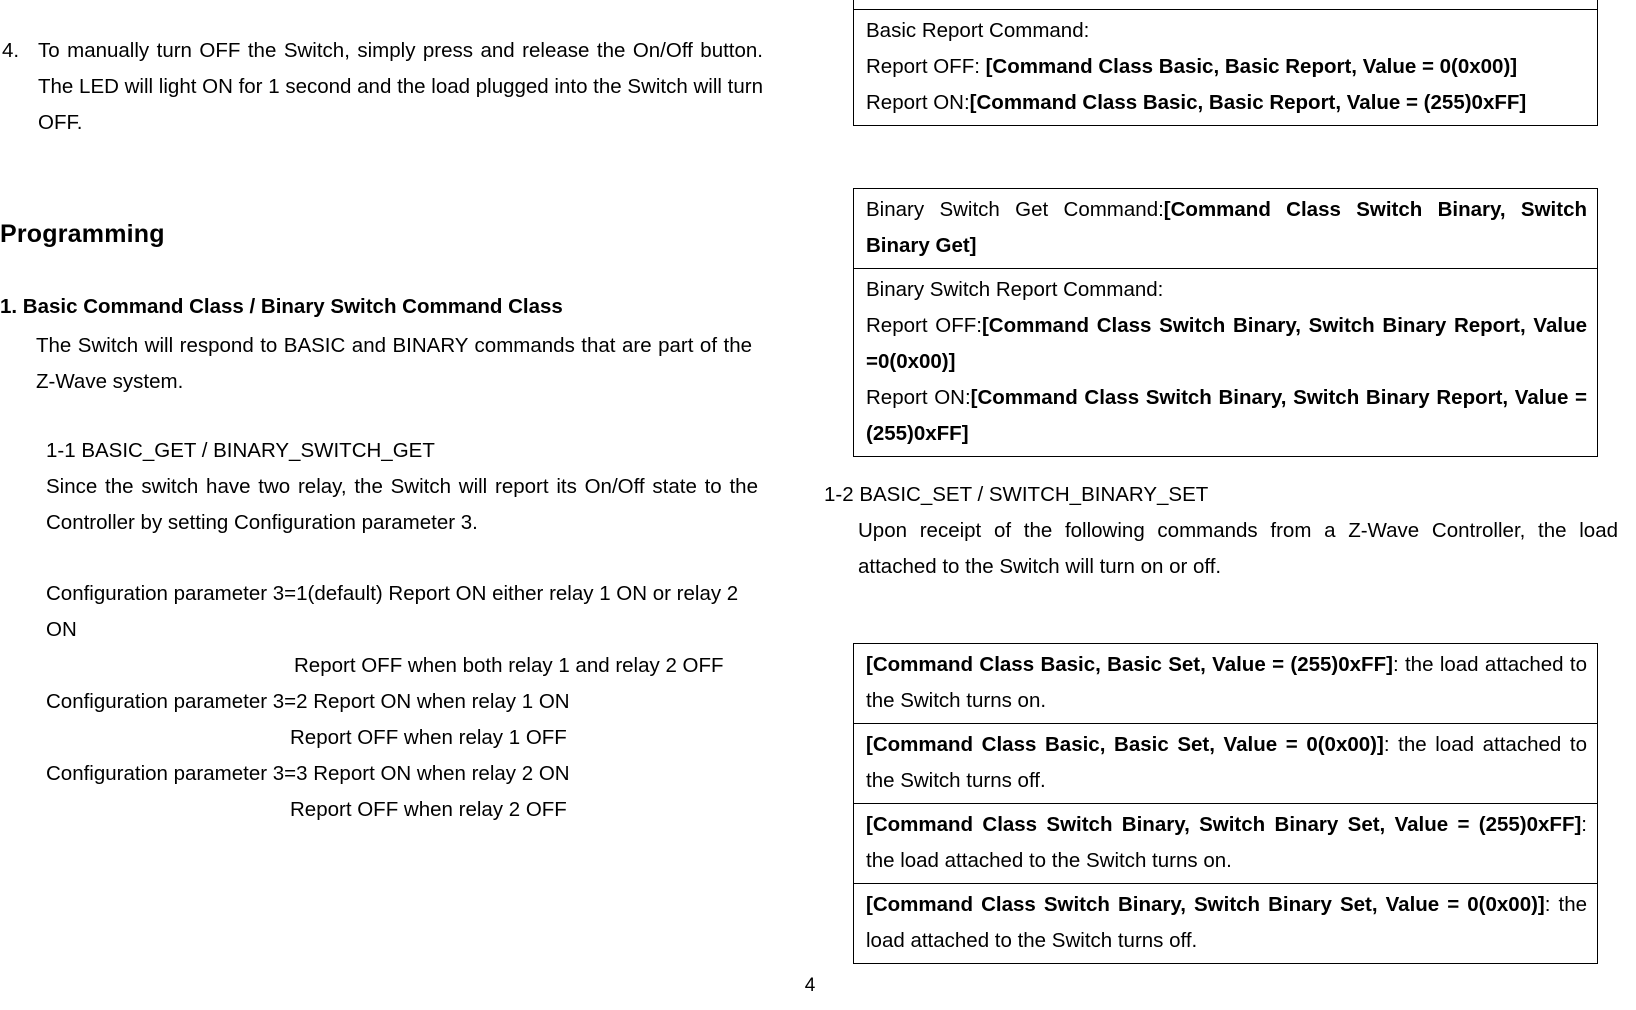  What do you see at coordinates (428, 809) in the screenshot?
I see `config-line-7: Report OFF when relay 2 OFF` at bounding box center [428, 809].